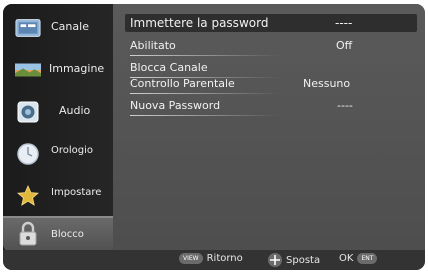  I want to click on controllo-parentale-value: Nessuno, so click(327, 83).